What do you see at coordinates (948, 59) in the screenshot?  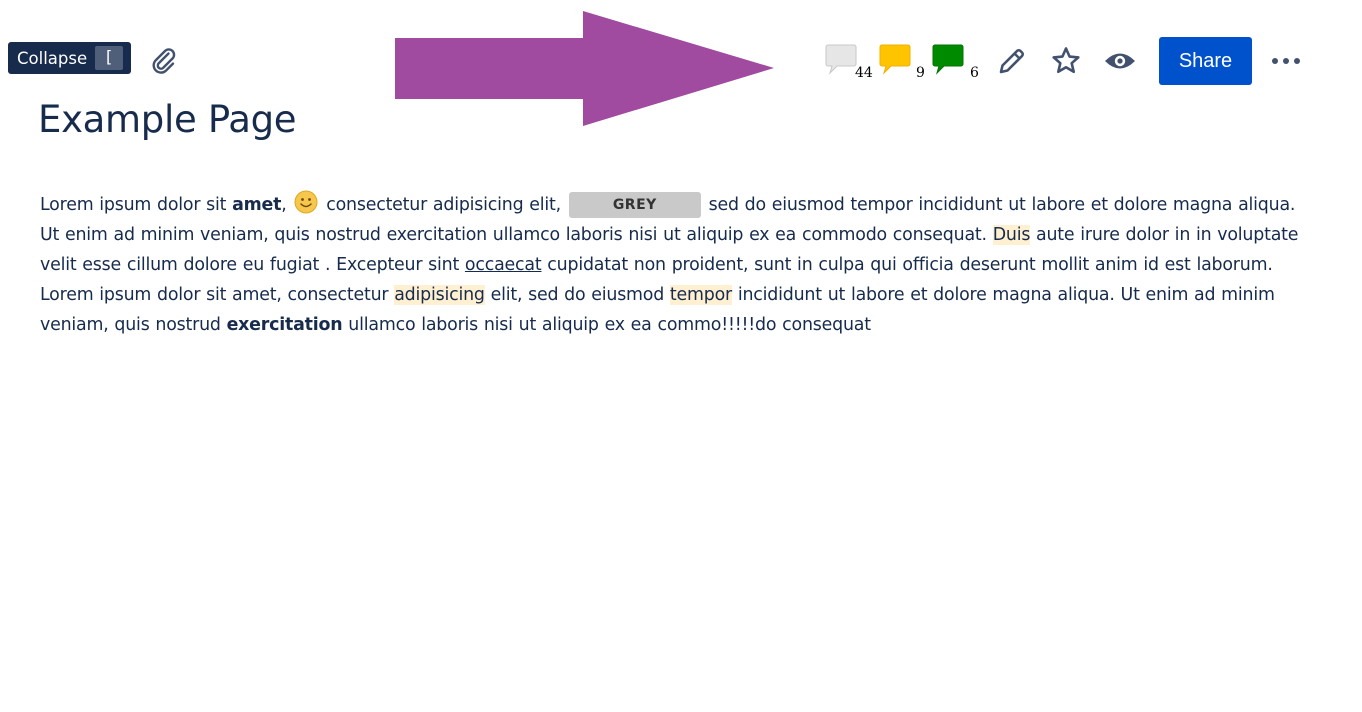 I see `green-comment-icon` at bounding box center [948, 59].